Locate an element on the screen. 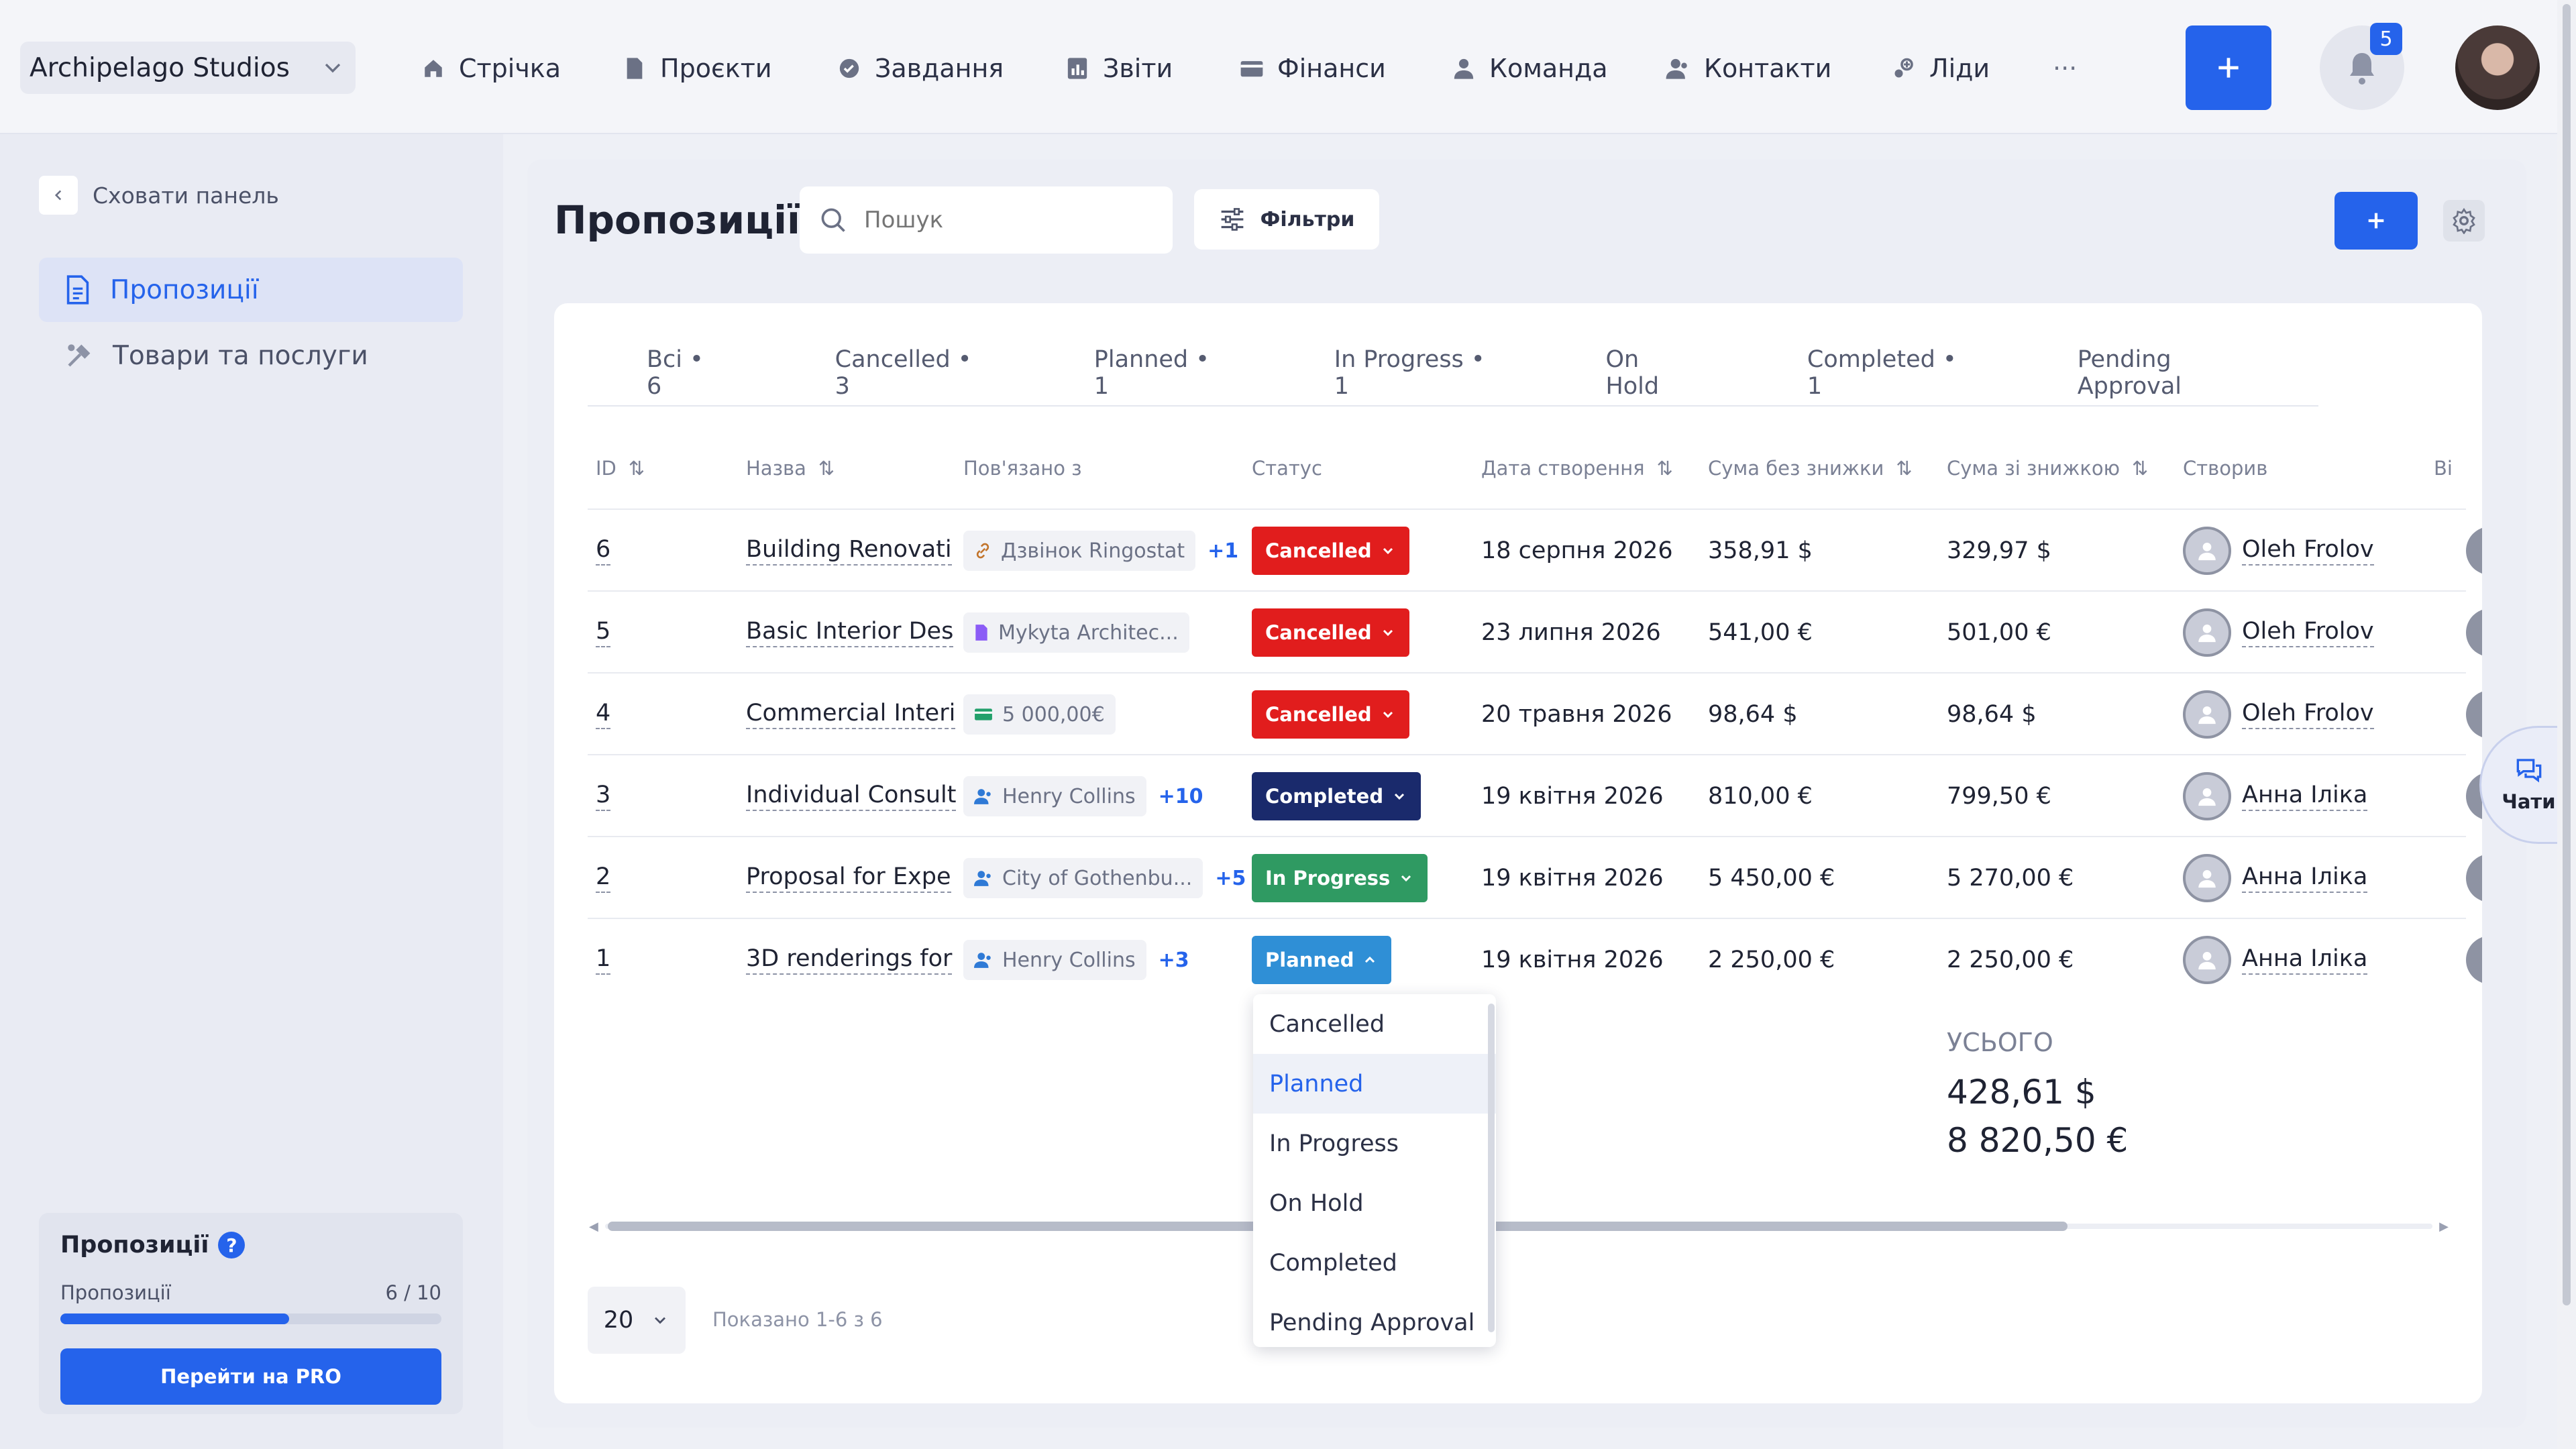 The image size is (2576, 1449). page-scrollbar is located at coordinates (2566, 724).